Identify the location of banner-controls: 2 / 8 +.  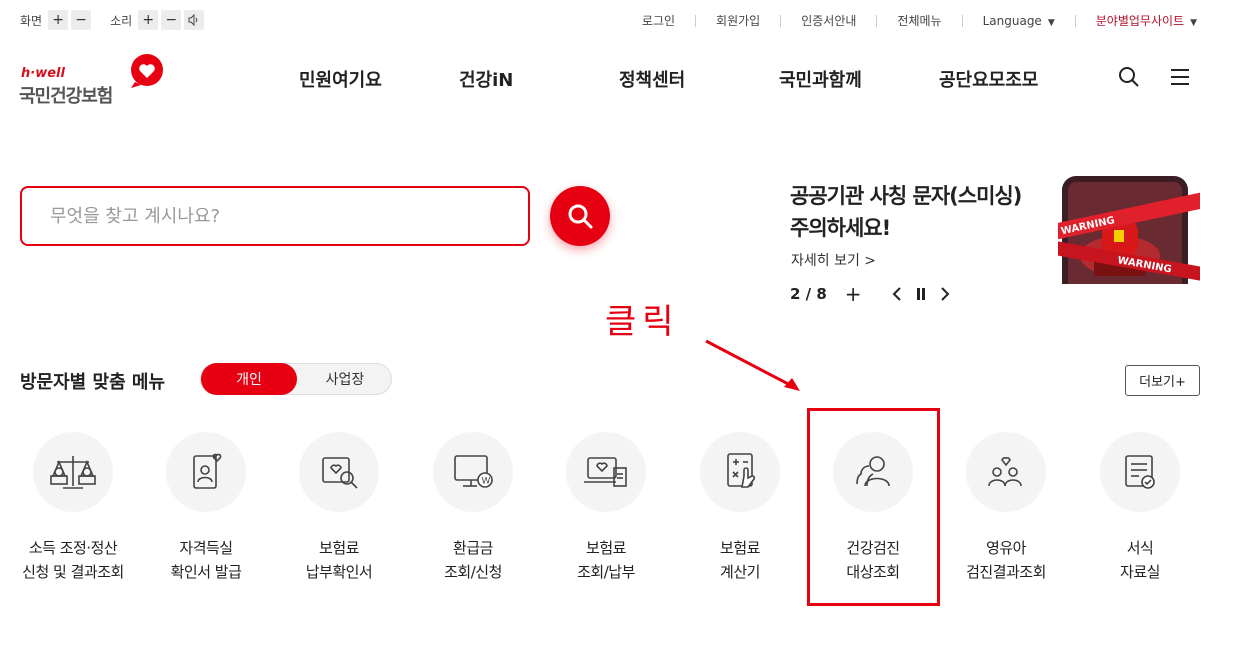
(870, 294).